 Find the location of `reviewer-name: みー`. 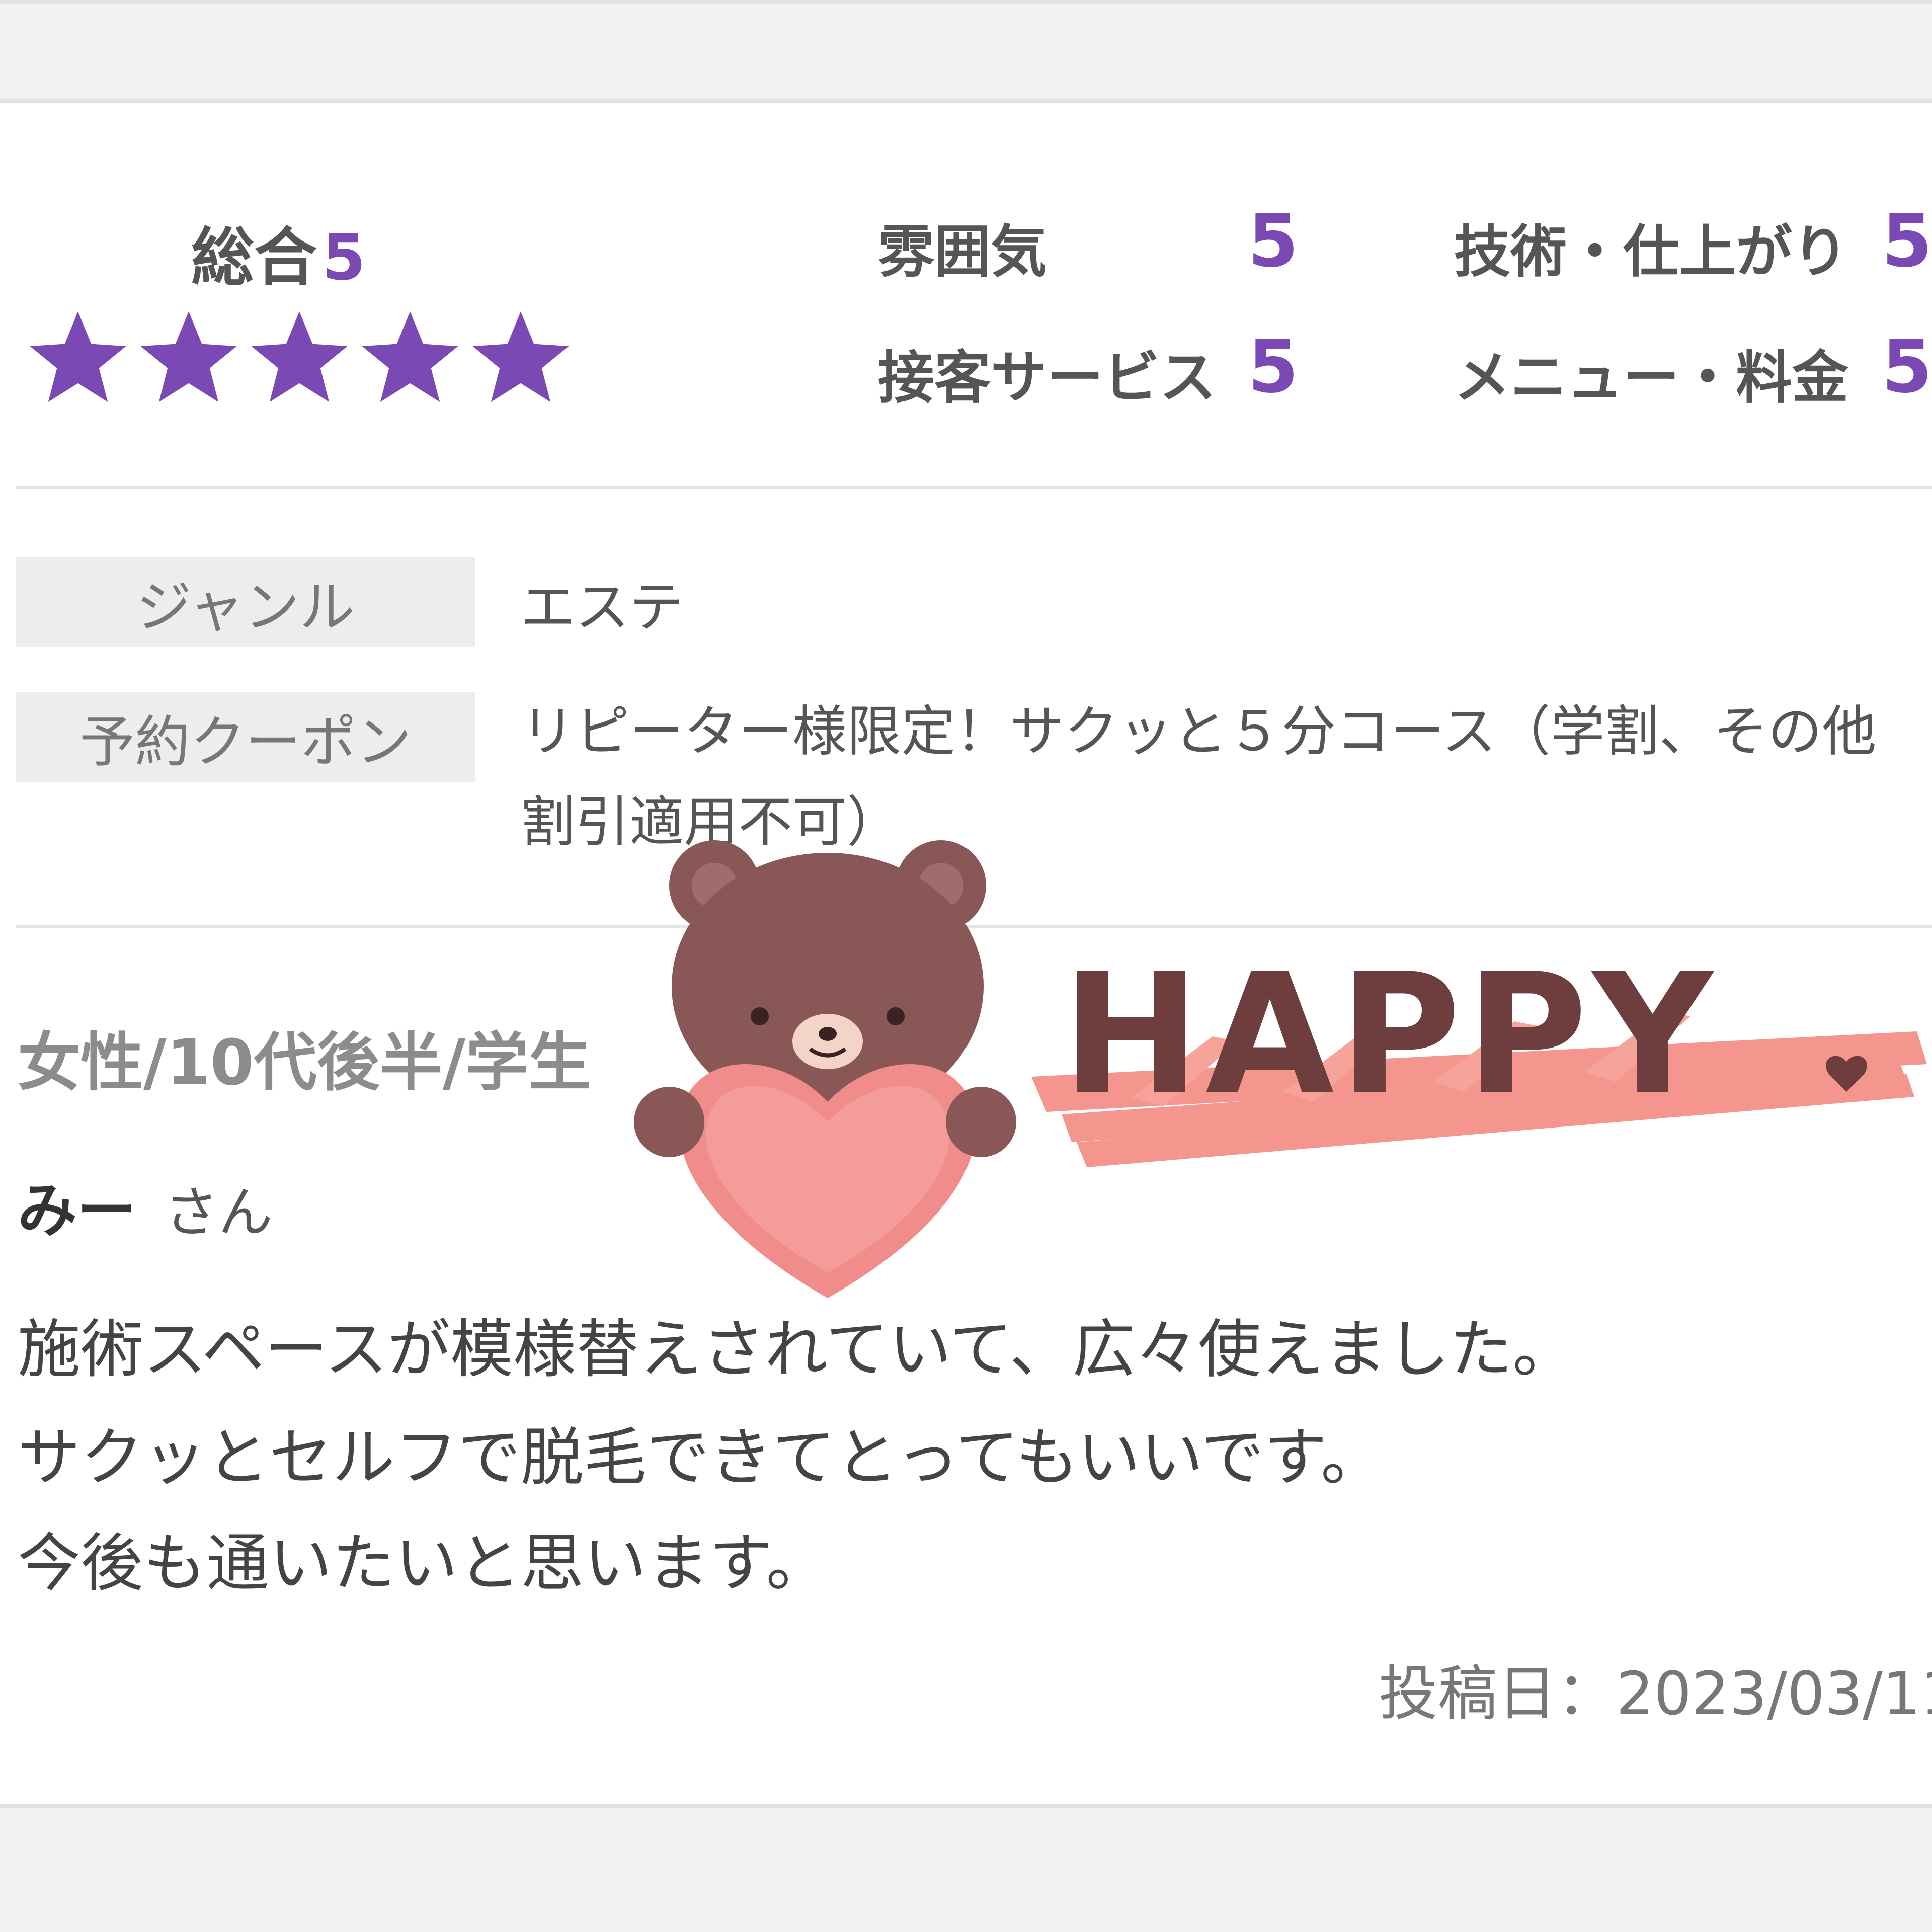

reviewer-name: みー is located at coordinates (78, 1210).